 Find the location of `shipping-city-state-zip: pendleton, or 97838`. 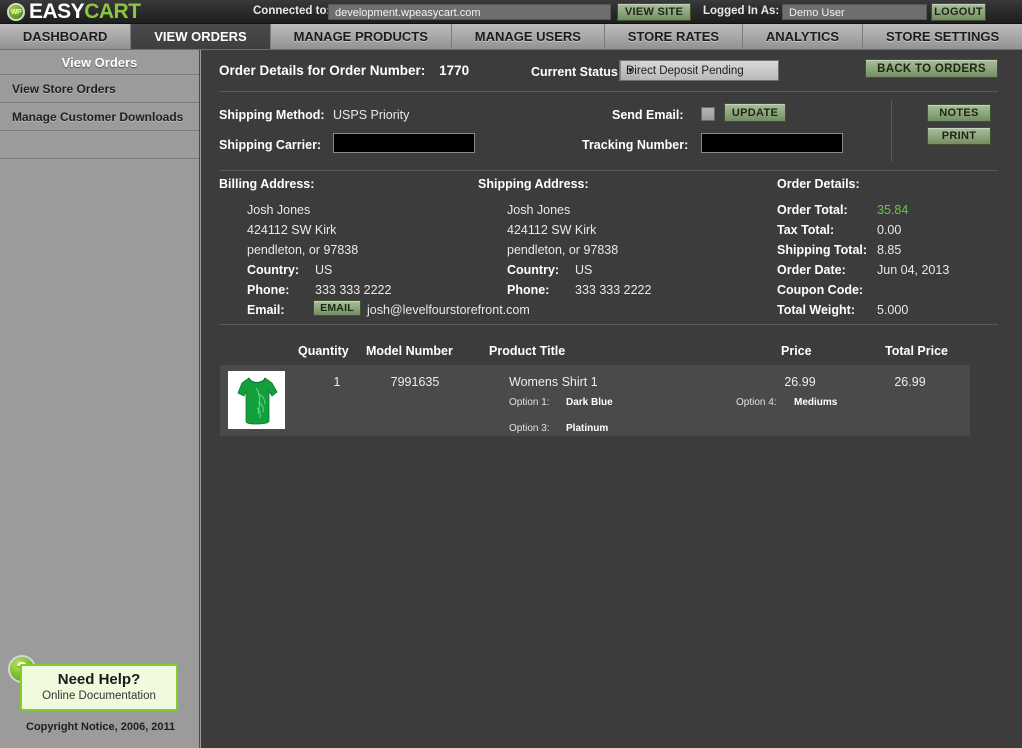

shipping-city-state-zip: pendleton, or 97838 is located at coordinates (563, 250).